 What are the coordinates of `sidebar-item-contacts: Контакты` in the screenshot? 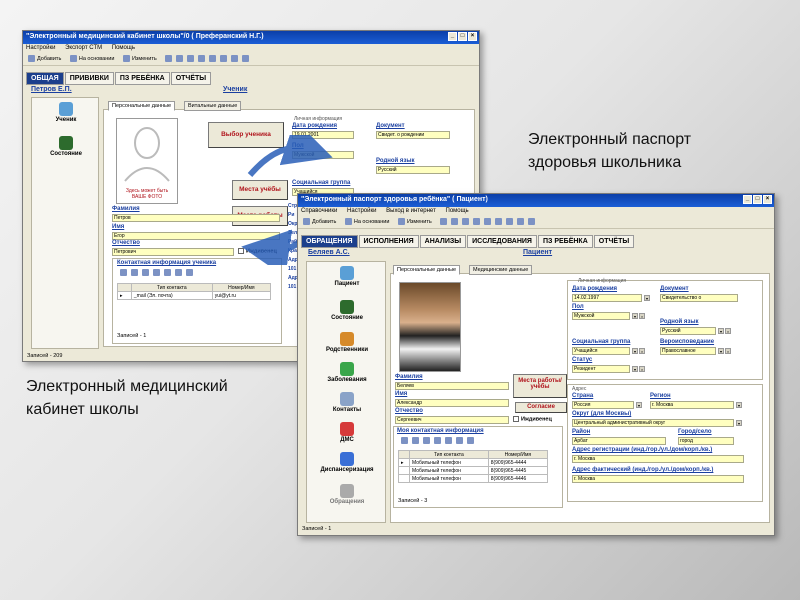 It's located at (347, 402).